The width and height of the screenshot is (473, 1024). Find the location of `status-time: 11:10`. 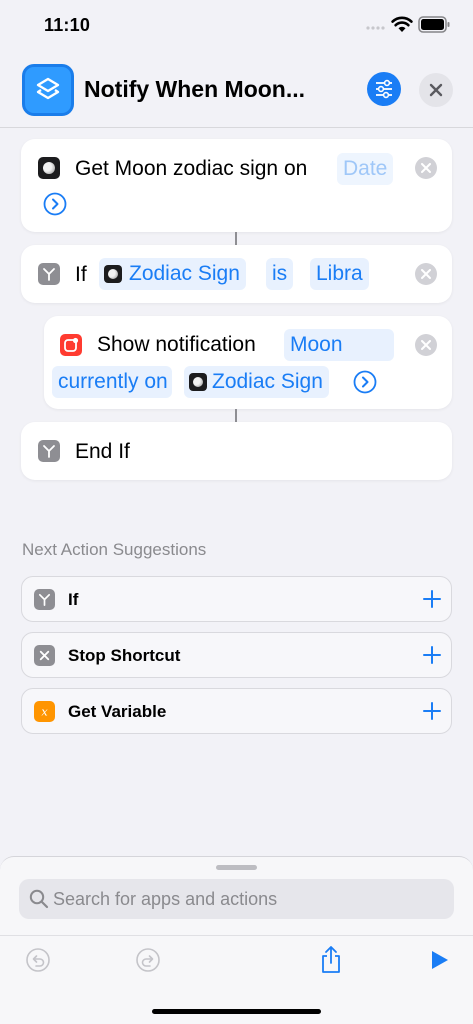

status-time: 11:10 is located at coordinates (67, 25).